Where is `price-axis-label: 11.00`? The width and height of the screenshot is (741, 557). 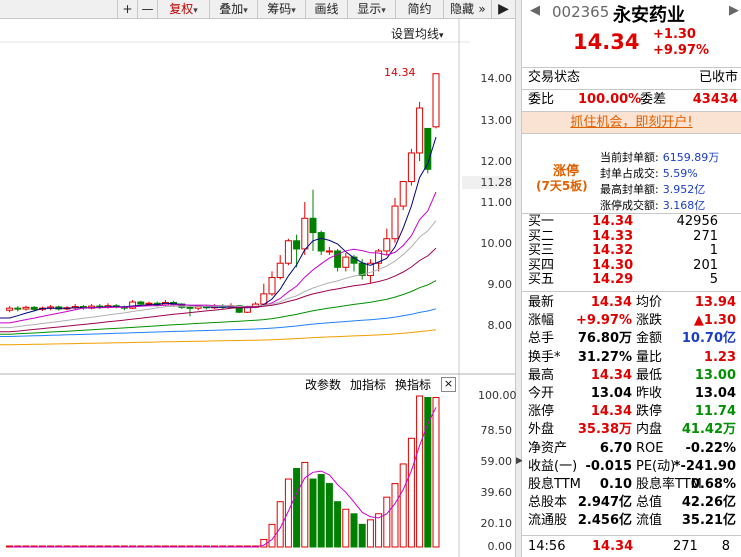 price-axis-label: 11.00 is located at coordinates (496, 202).